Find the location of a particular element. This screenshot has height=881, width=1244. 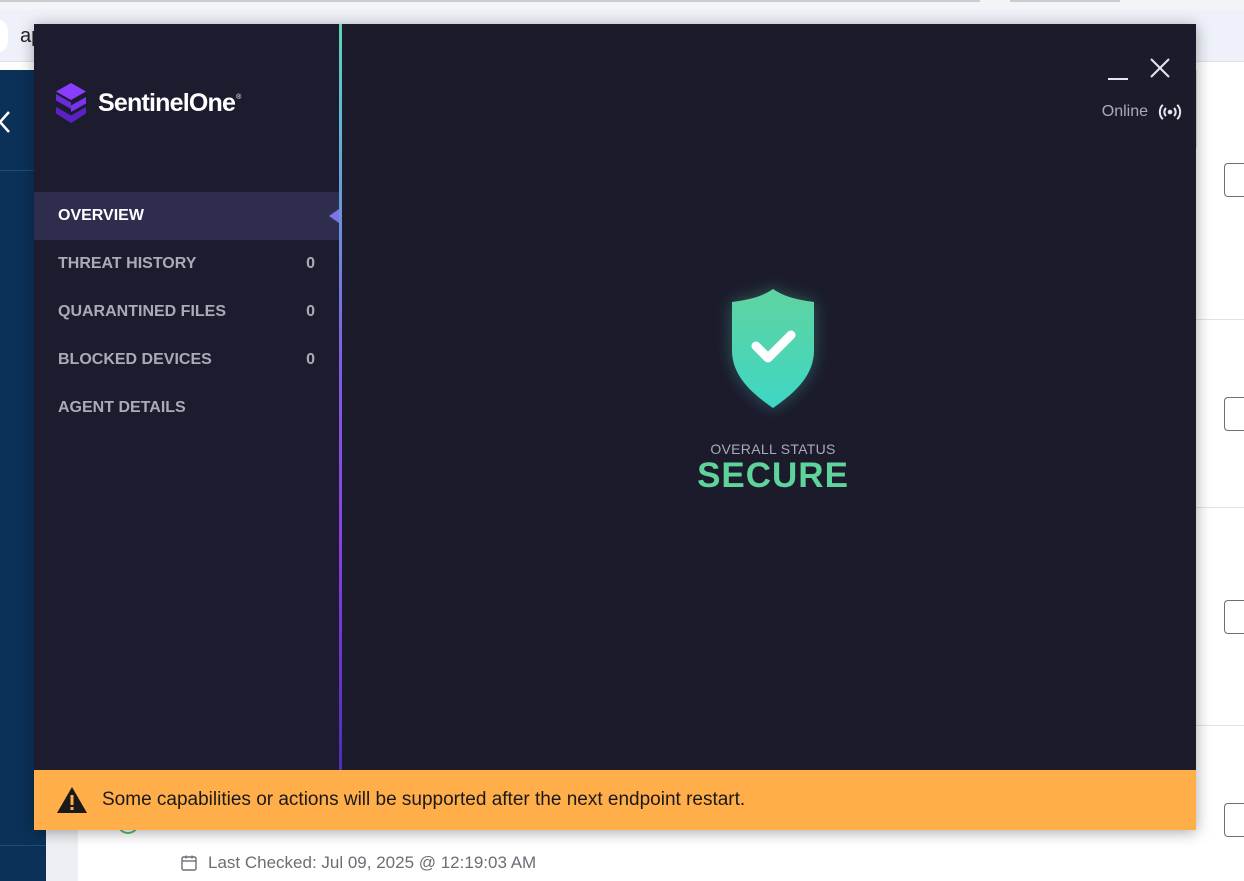

last-checked-text: Last Checked: Jul 09, 2025 @ 12:19:03 AM is located at coordinates (372, 862).